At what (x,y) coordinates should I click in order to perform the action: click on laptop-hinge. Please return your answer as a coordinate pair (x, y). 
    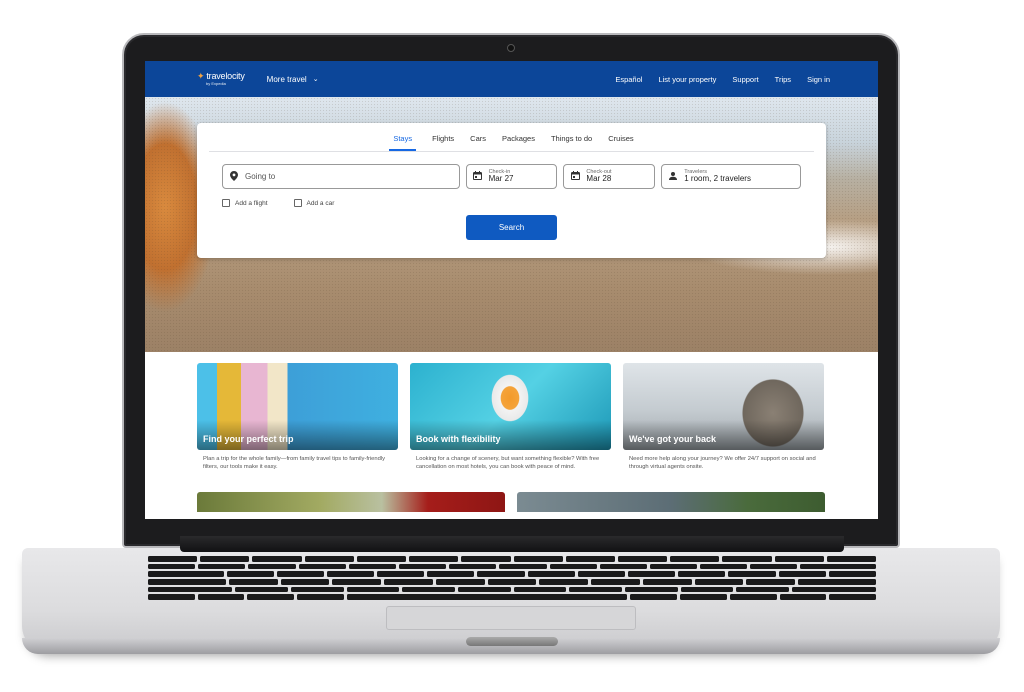
    Looking at the image, I should click on (512, 544).